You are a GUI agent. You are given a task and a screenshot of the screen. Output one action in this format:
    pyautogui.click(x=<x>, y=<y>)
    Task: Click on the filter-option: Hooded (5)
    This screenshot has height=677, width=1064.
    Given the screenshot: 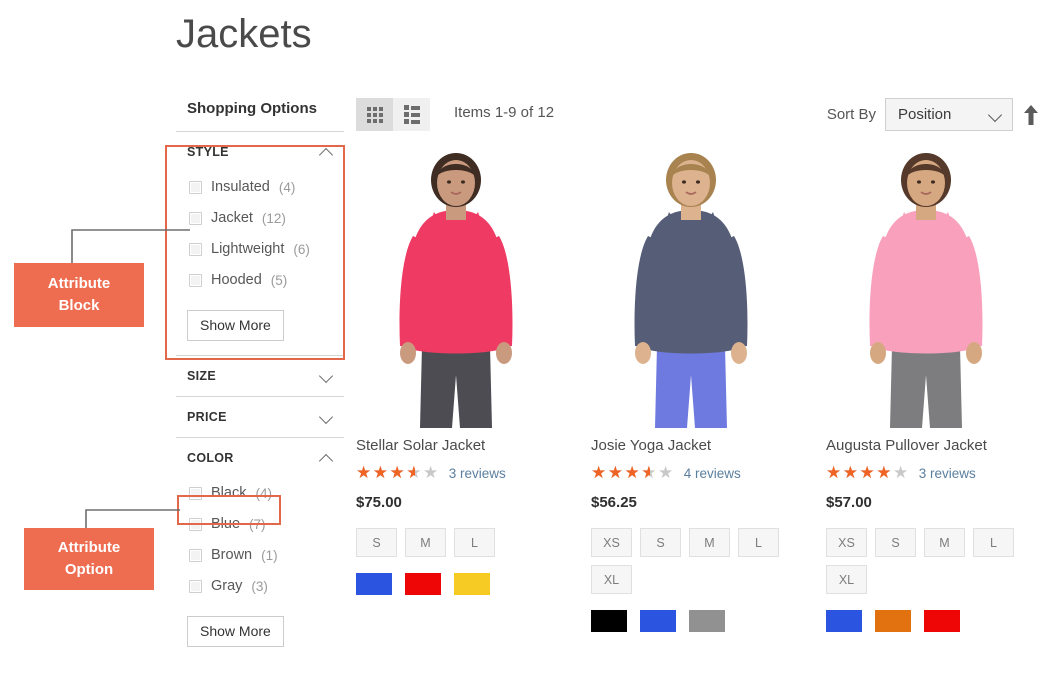 What is the action you would take?
    pyautogui.click(x=265, y=280)
    